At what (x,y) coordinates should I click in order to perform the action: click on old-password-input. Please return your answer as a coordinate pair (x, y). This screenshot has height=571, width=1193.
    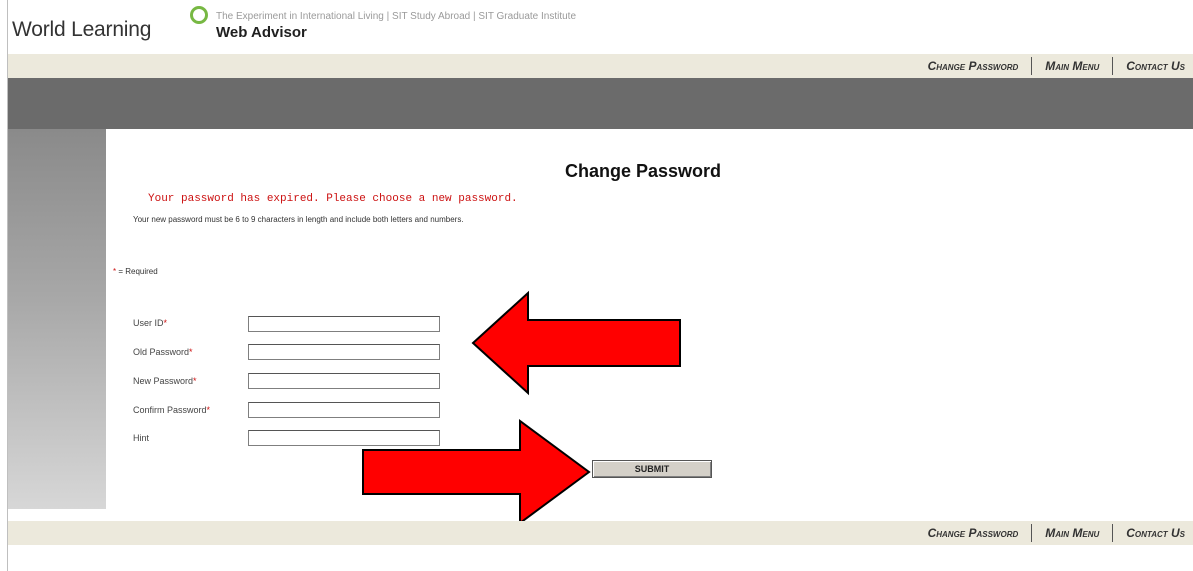
    Looking at the image, I should click on (344, 352).